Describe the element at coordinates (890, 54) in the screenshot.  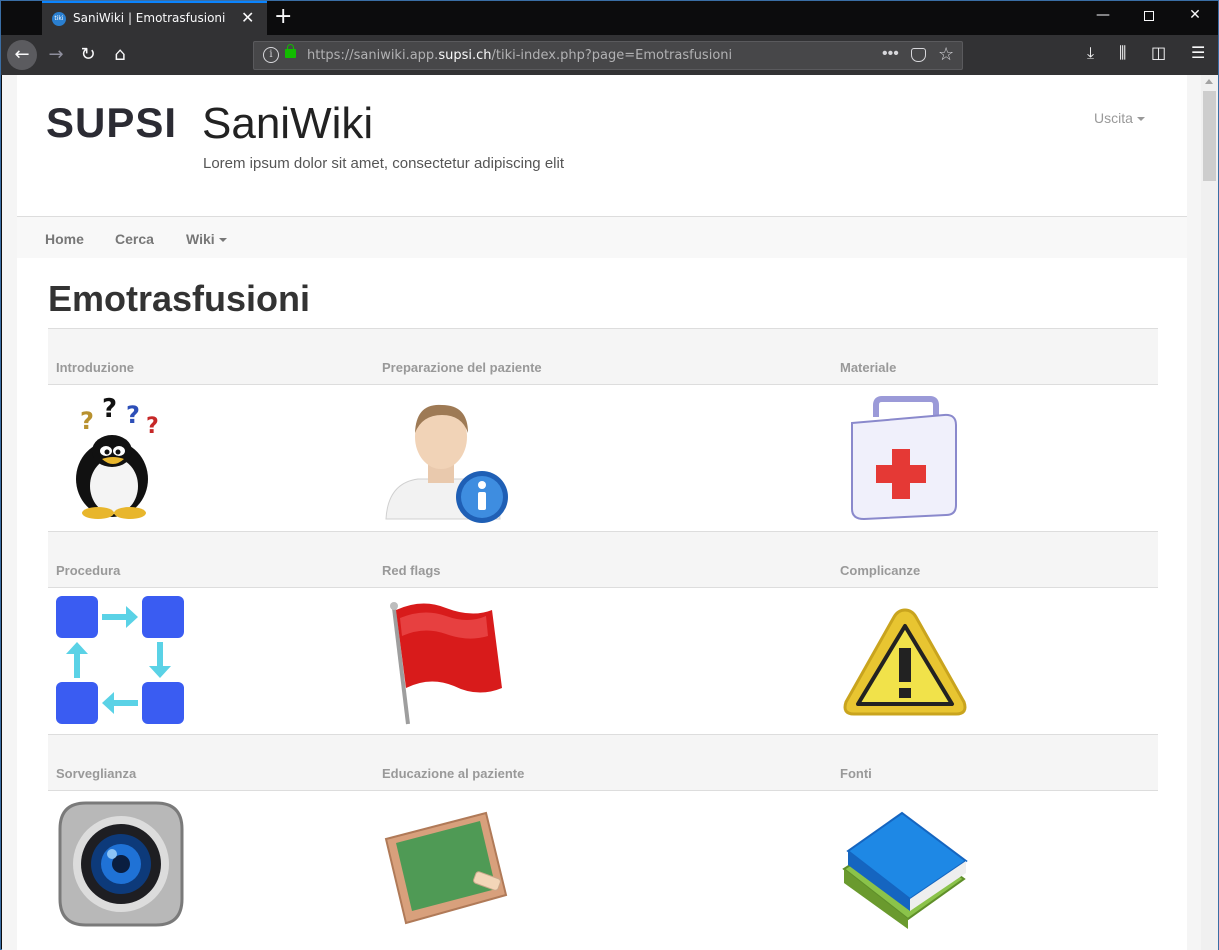
I see `page-actions-icon: •••` at that location.